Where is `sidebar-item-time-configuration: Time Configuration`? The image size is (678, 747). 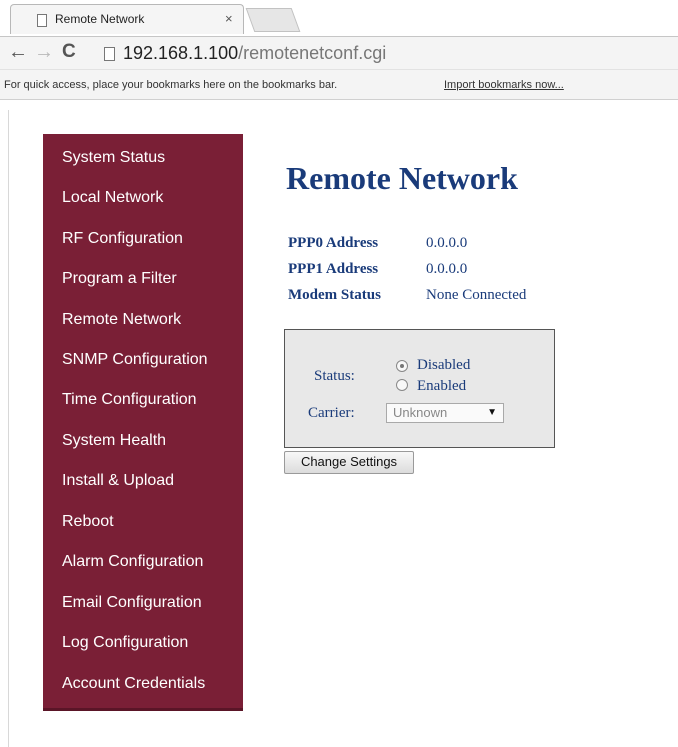 sidebar-item-time-configuration: Time Configuration is located at coordinates (129, 400).